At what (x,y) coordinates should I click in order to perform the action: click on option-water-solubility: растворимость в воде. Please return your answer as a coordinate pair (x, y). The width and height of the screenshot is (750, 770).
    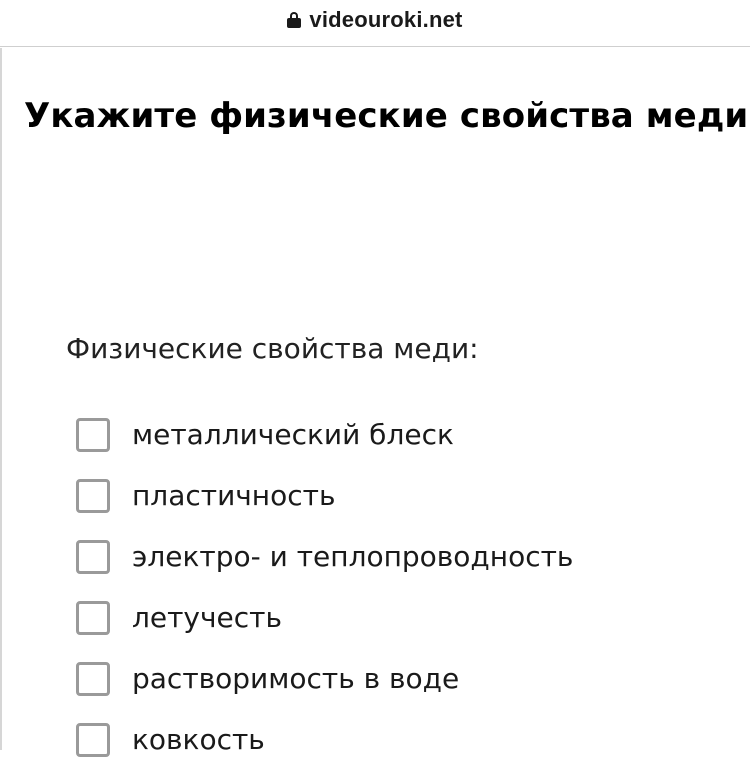
    Looking at the image, I should click on (324, 678).